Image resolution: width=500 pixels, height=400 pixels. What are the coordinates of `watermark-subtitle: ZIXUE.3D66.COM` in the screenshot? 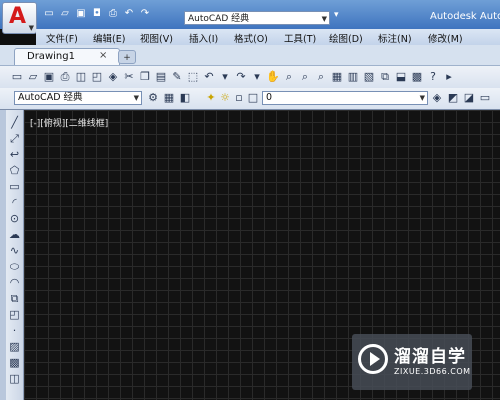 It's located at (432, 371).